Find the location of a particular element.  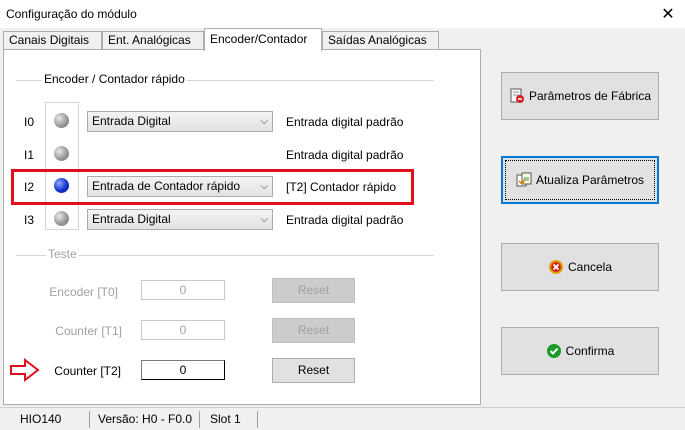

status-model: HIO140 is located at coordinates (52, 419).